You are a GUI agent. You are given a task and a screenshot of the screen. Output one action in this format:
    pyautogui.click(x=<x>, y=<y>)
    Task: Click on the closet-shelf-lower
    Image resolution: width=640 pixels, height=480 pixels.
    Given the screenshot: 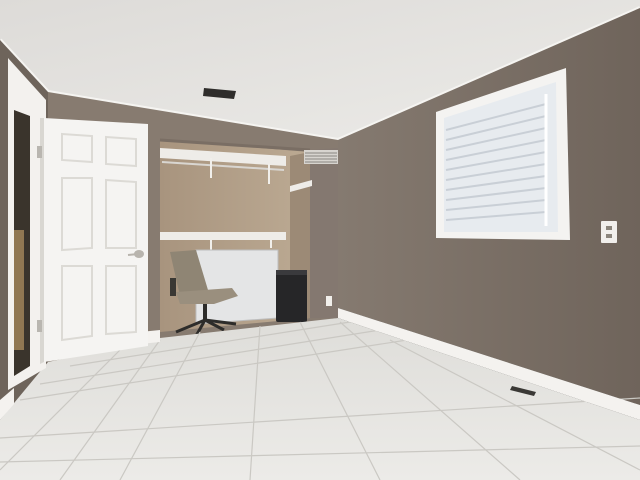 What is the action you would take?
    pyautogui.click(x=223, y=236)
    